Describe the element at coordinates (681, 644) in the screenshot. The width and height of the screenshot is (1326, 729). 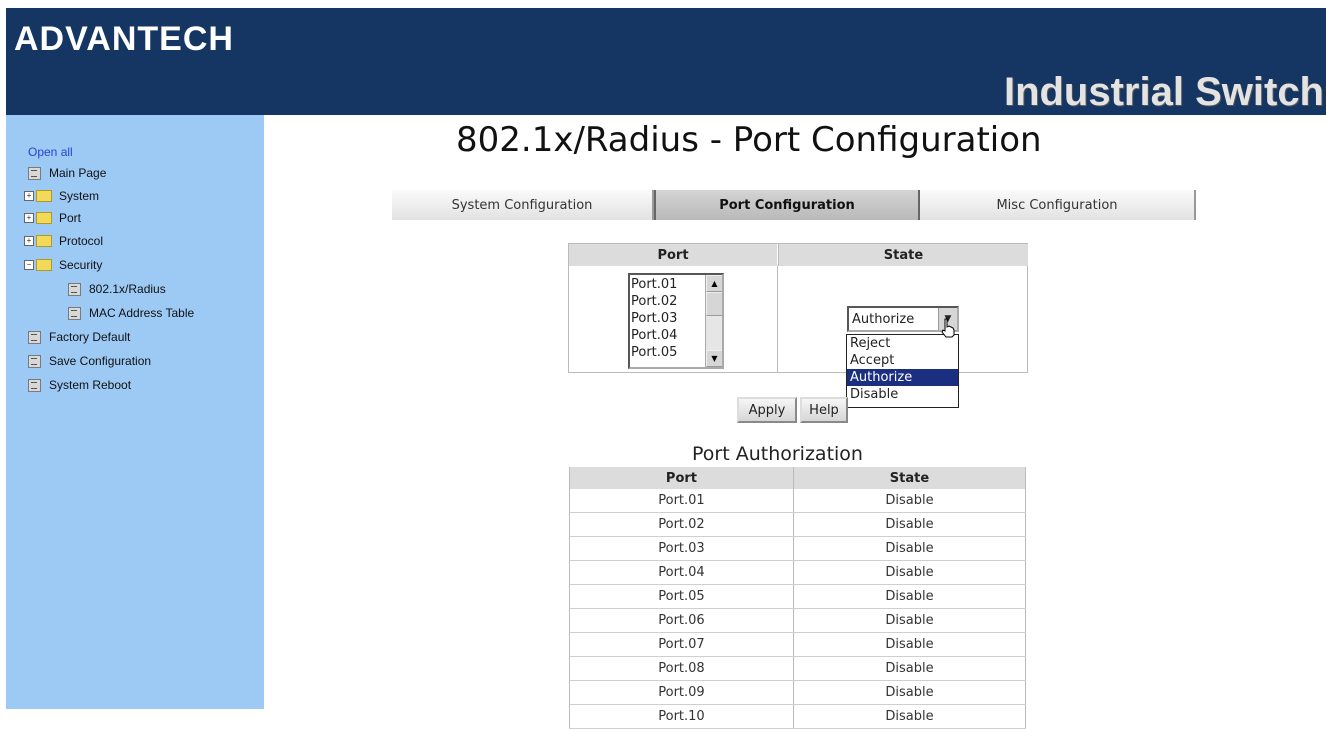
I see `port-cell: Port.07` at that location.